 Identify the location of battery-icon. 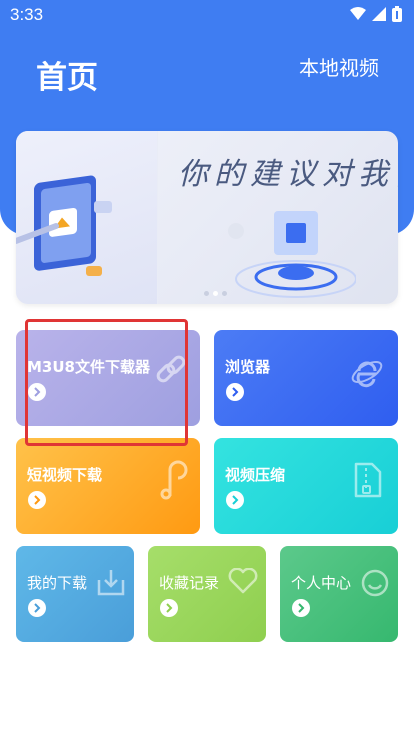
(397, 14).